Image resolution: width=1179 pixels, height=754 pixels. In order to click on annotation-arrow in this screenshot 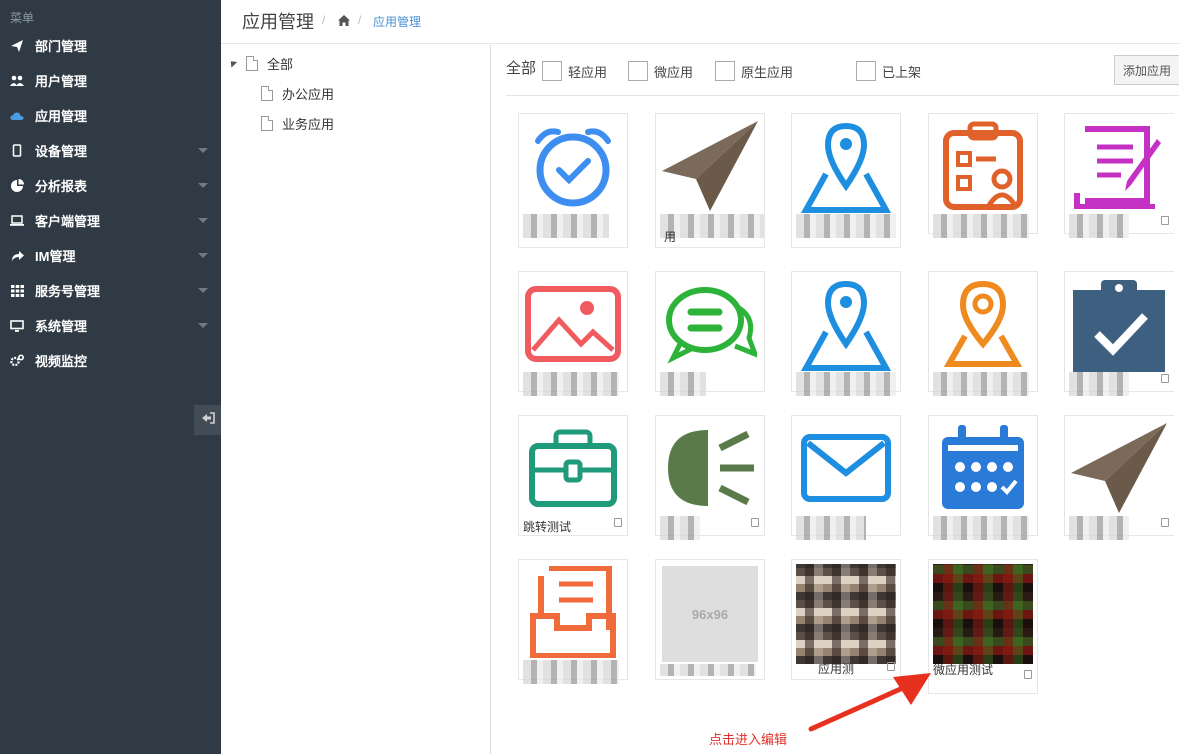, I will do `click(869, 702)`.